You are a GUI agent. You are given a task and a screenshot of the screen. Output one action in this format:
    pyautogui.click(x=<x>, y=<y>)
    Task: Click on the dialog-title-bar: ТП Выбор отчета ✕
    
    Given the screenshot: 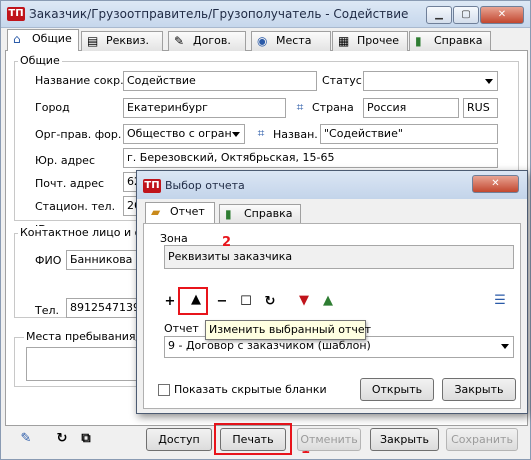 What is the action you would take?
    pyautogui.click(x=332, y=185)
    